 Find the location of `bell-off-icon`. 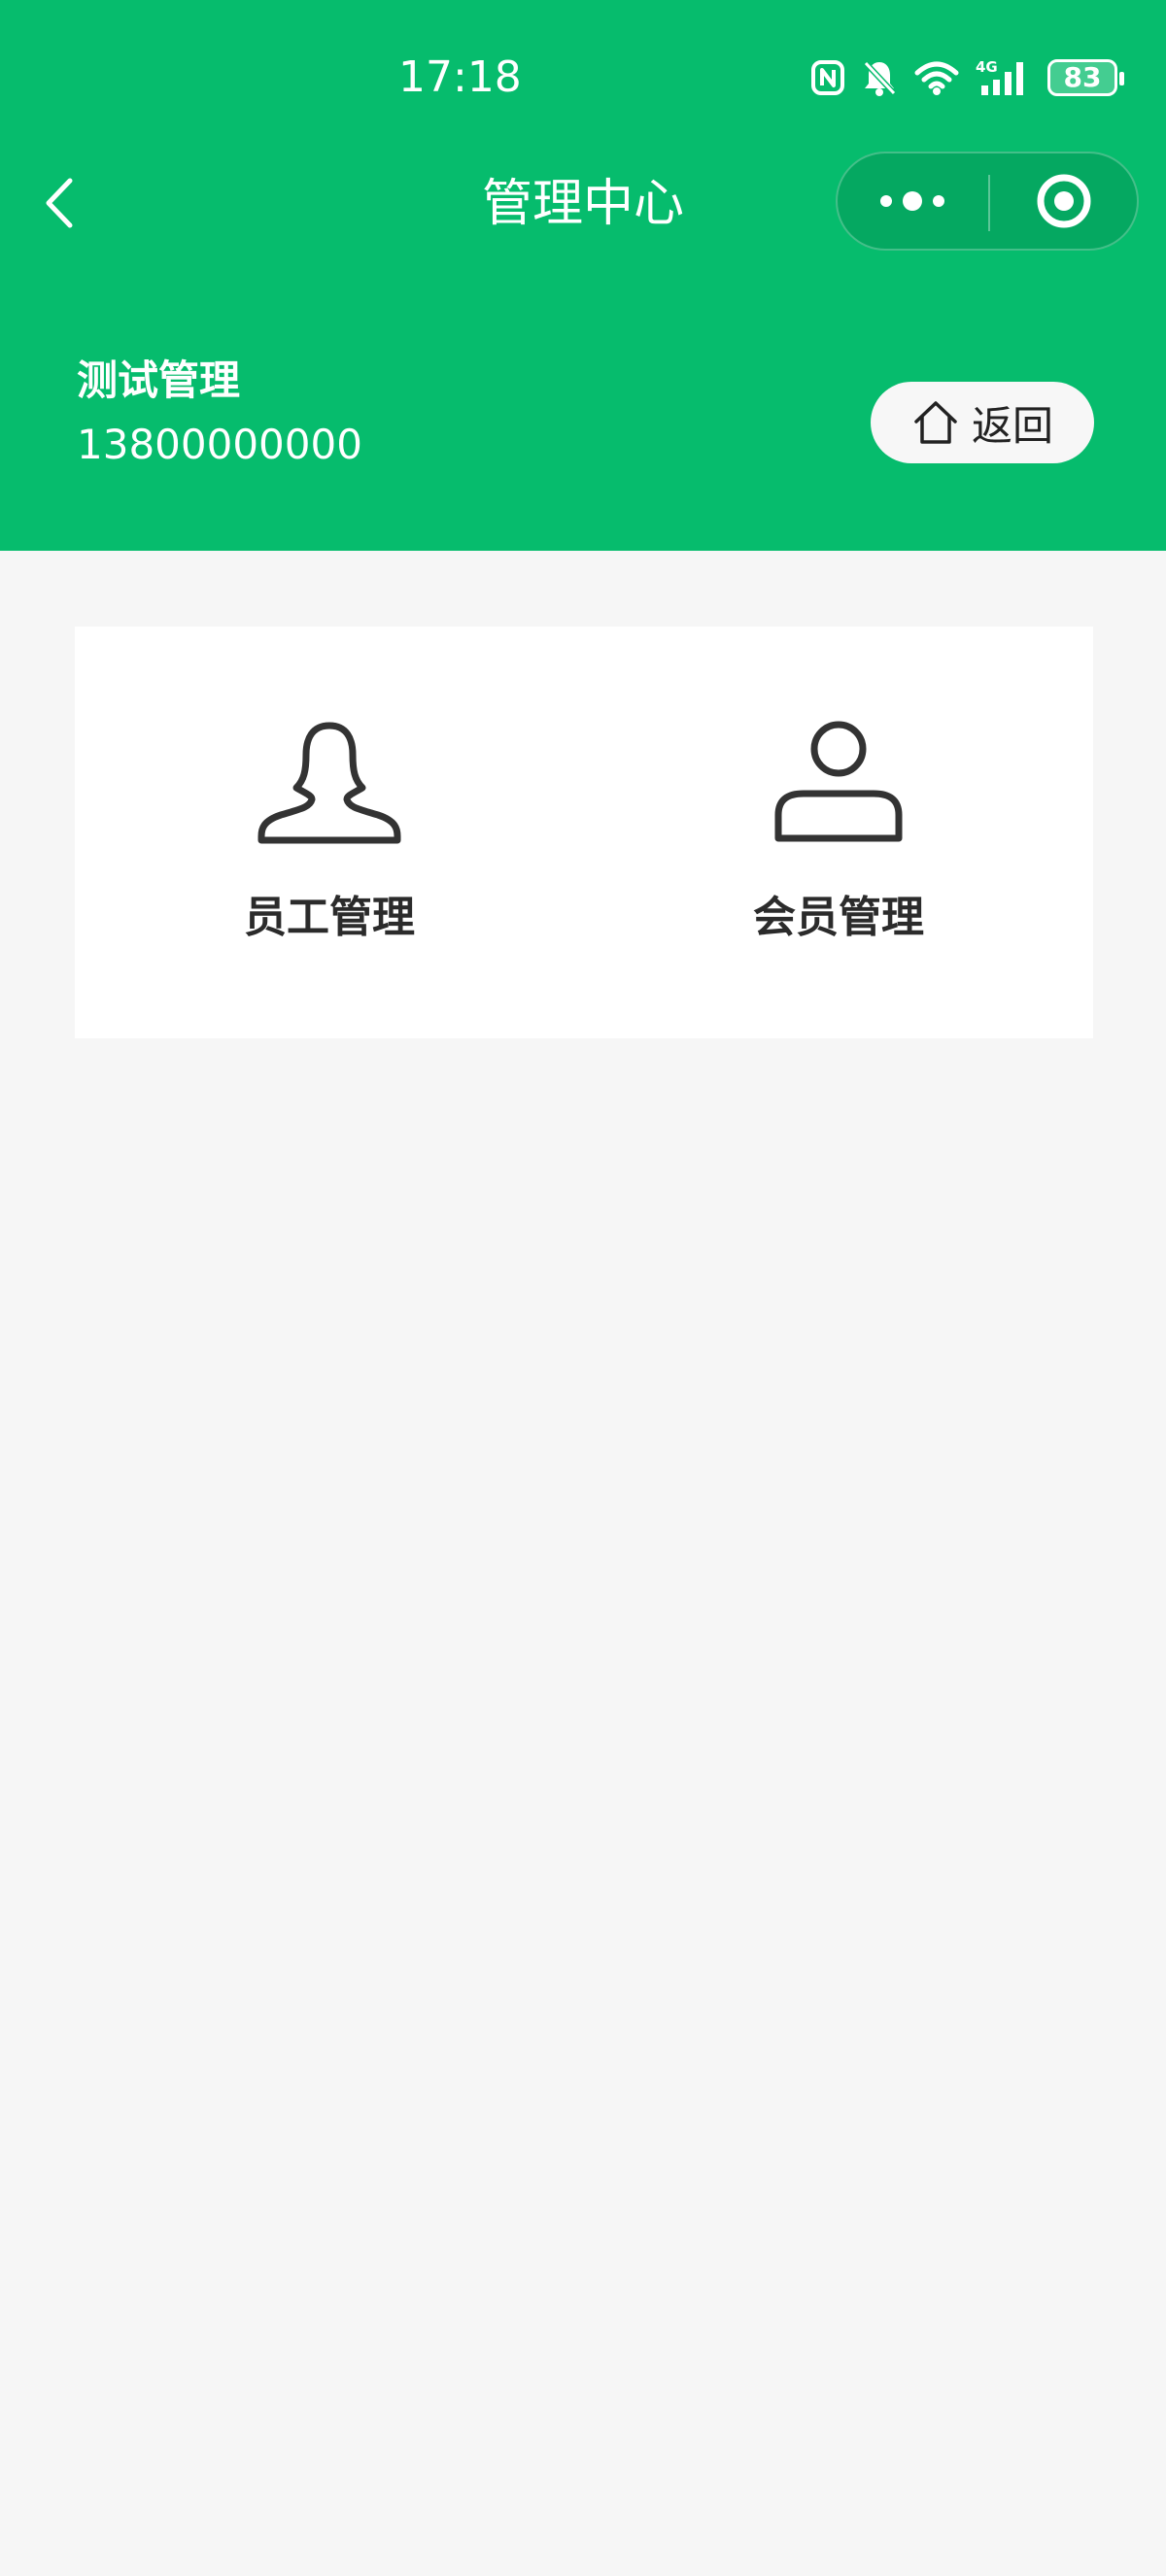

bell-off-icon is located at coordinates (880, 78).